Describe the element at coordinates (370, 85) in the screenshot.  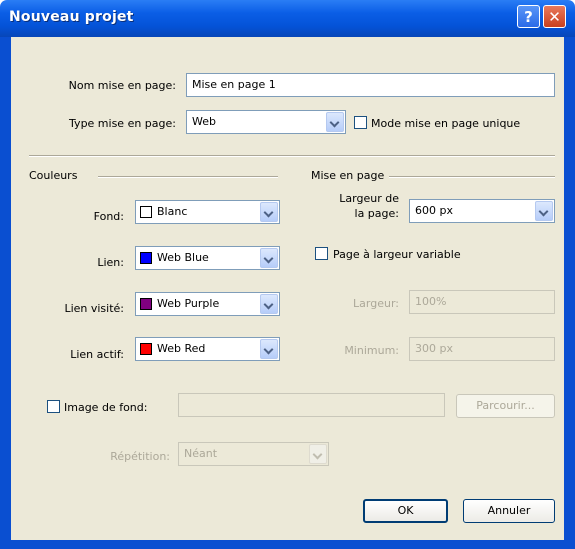
I see `layout-name-input: Mise en page 1` at that location.